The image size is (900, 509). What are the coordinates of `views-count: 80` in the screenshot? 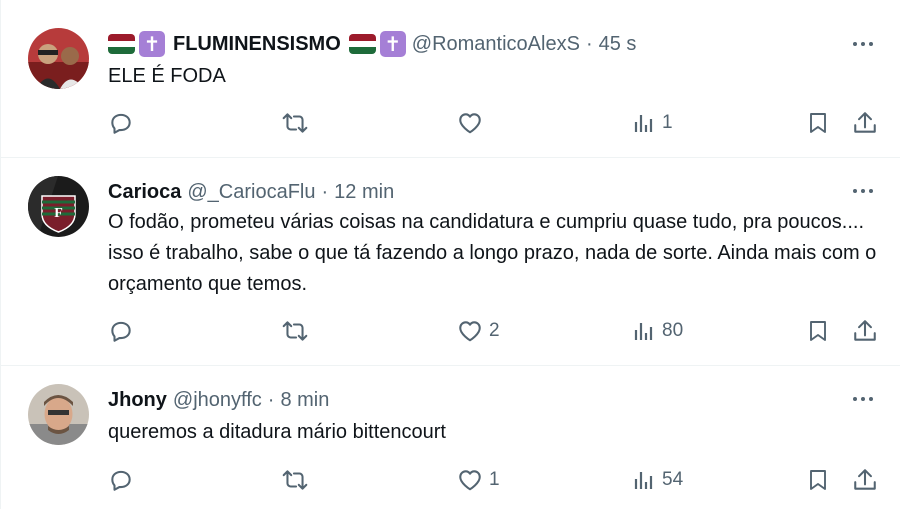 It's located at (673, 330).